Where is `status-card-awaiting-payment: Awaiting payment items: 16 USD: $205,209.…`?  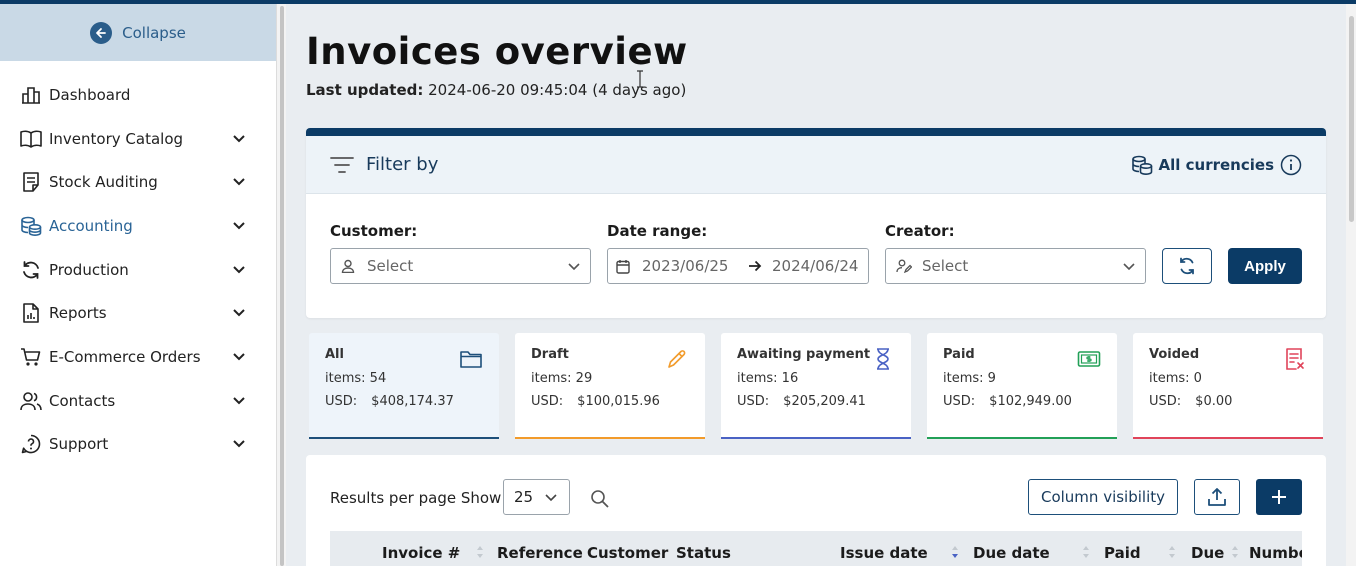
status-card-awaiting-payment: Awaiting payment items: 16 USD: $205,209.… is located at coordinates (816, 386).